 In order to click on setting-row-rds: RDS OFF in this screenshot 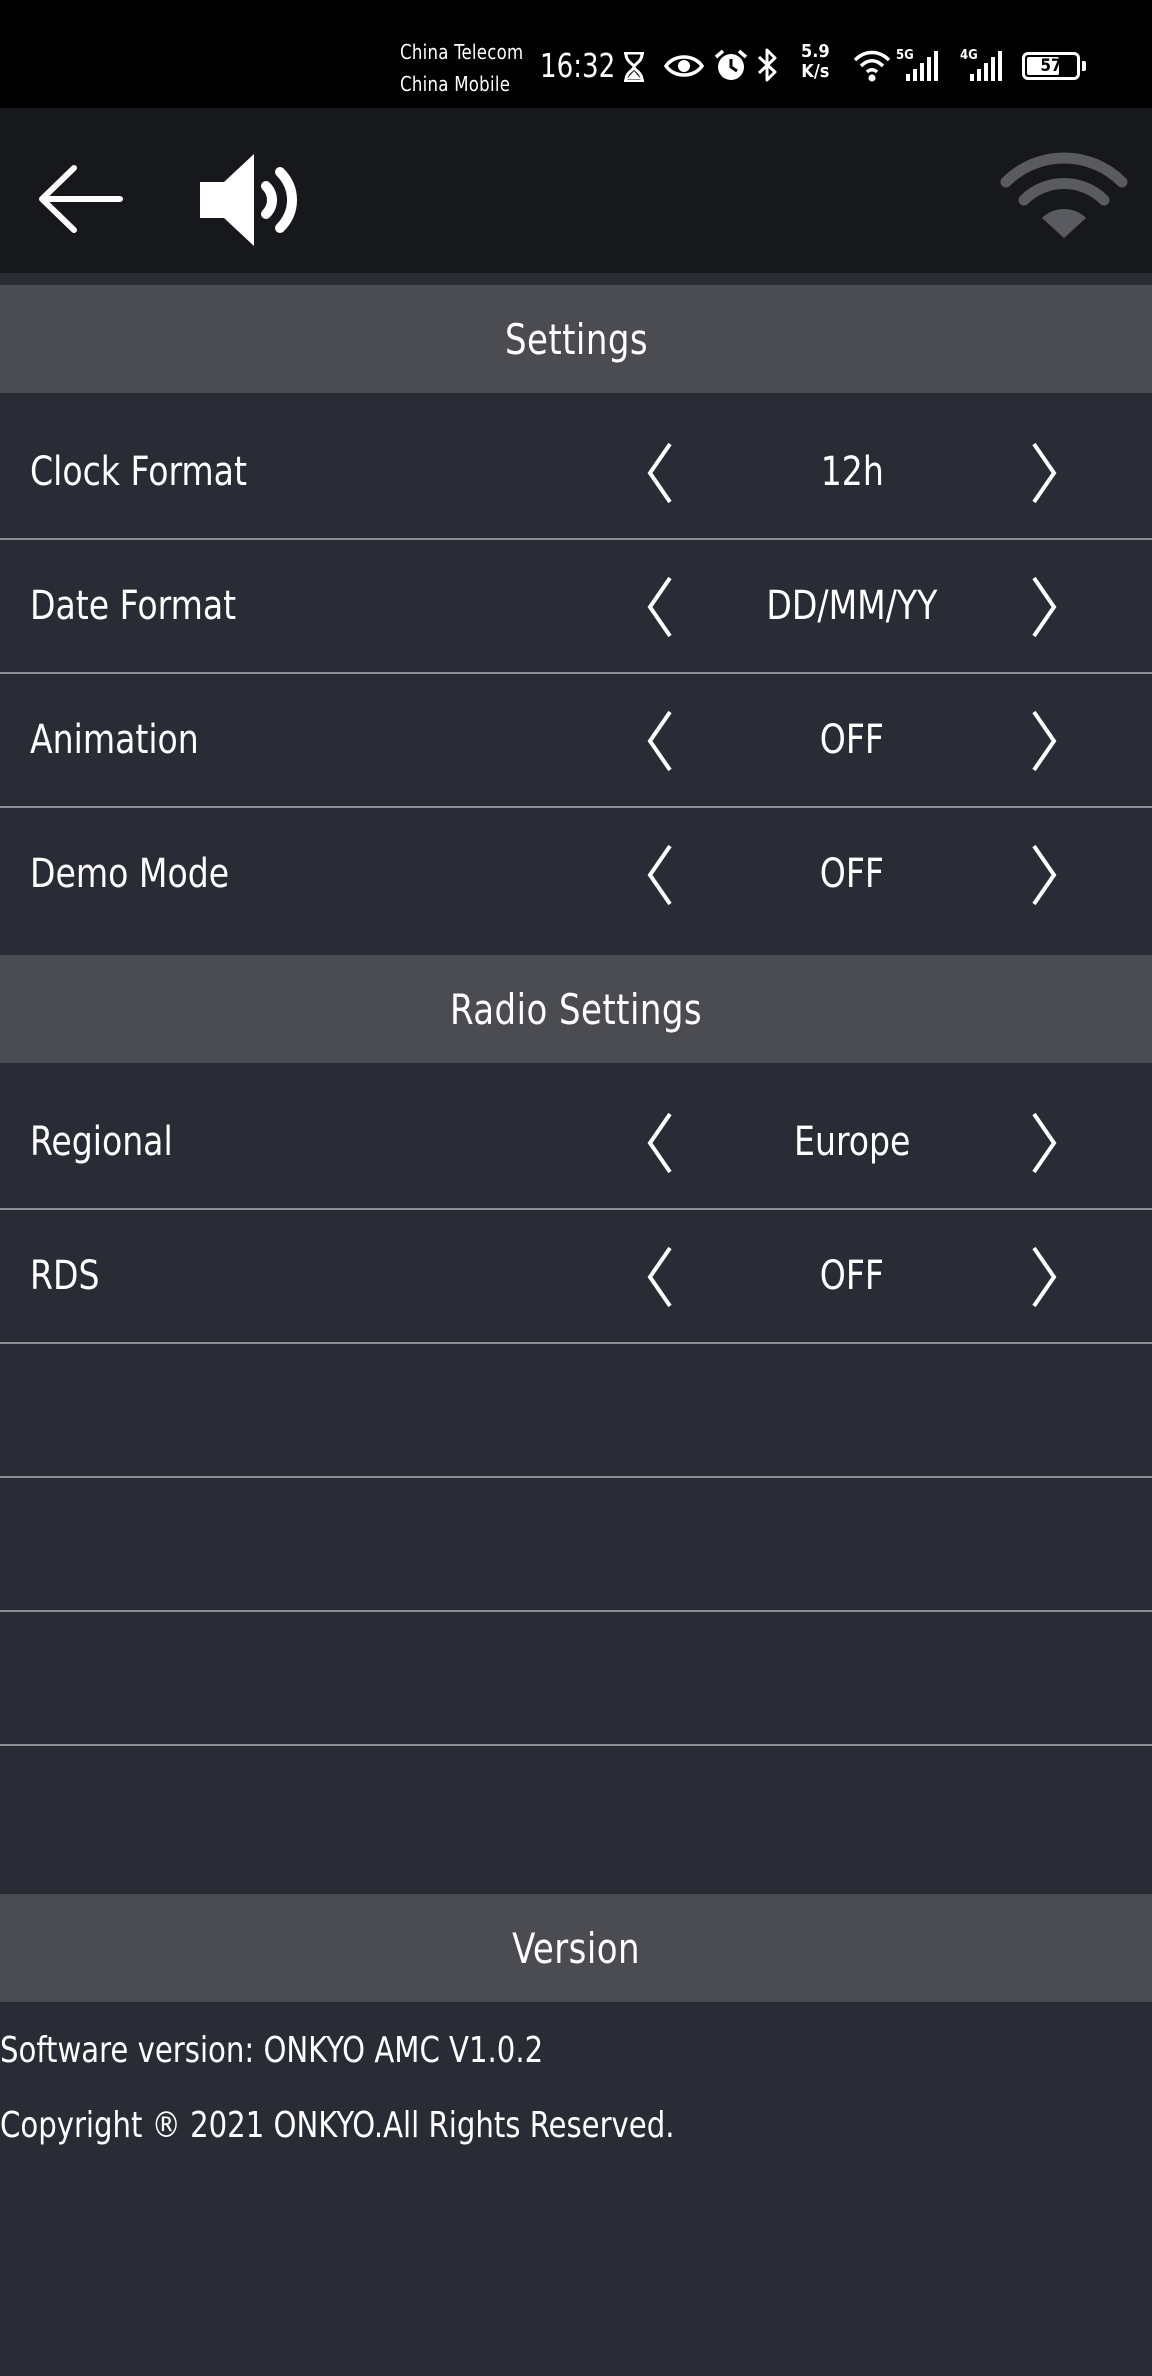, I will do `click(576, 1277)`.